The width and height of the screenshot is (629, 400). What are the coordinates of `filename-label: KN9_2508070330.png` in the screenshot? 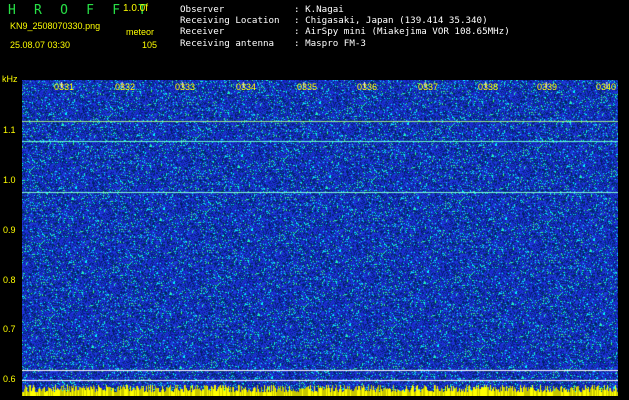 It's located at (55, 26).